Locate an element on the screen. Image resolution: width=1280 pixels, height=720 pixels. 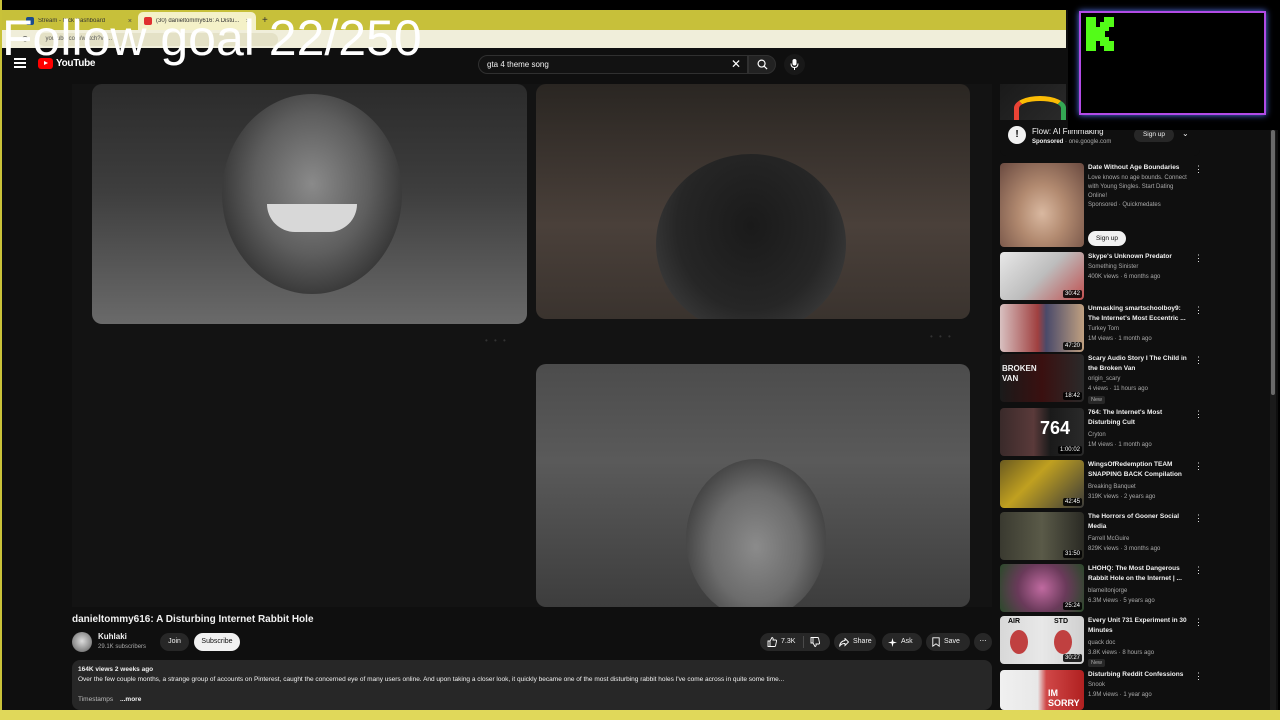
recommendation-meta: 319K views · 2 years ago is located at coordinates (1122, 497).